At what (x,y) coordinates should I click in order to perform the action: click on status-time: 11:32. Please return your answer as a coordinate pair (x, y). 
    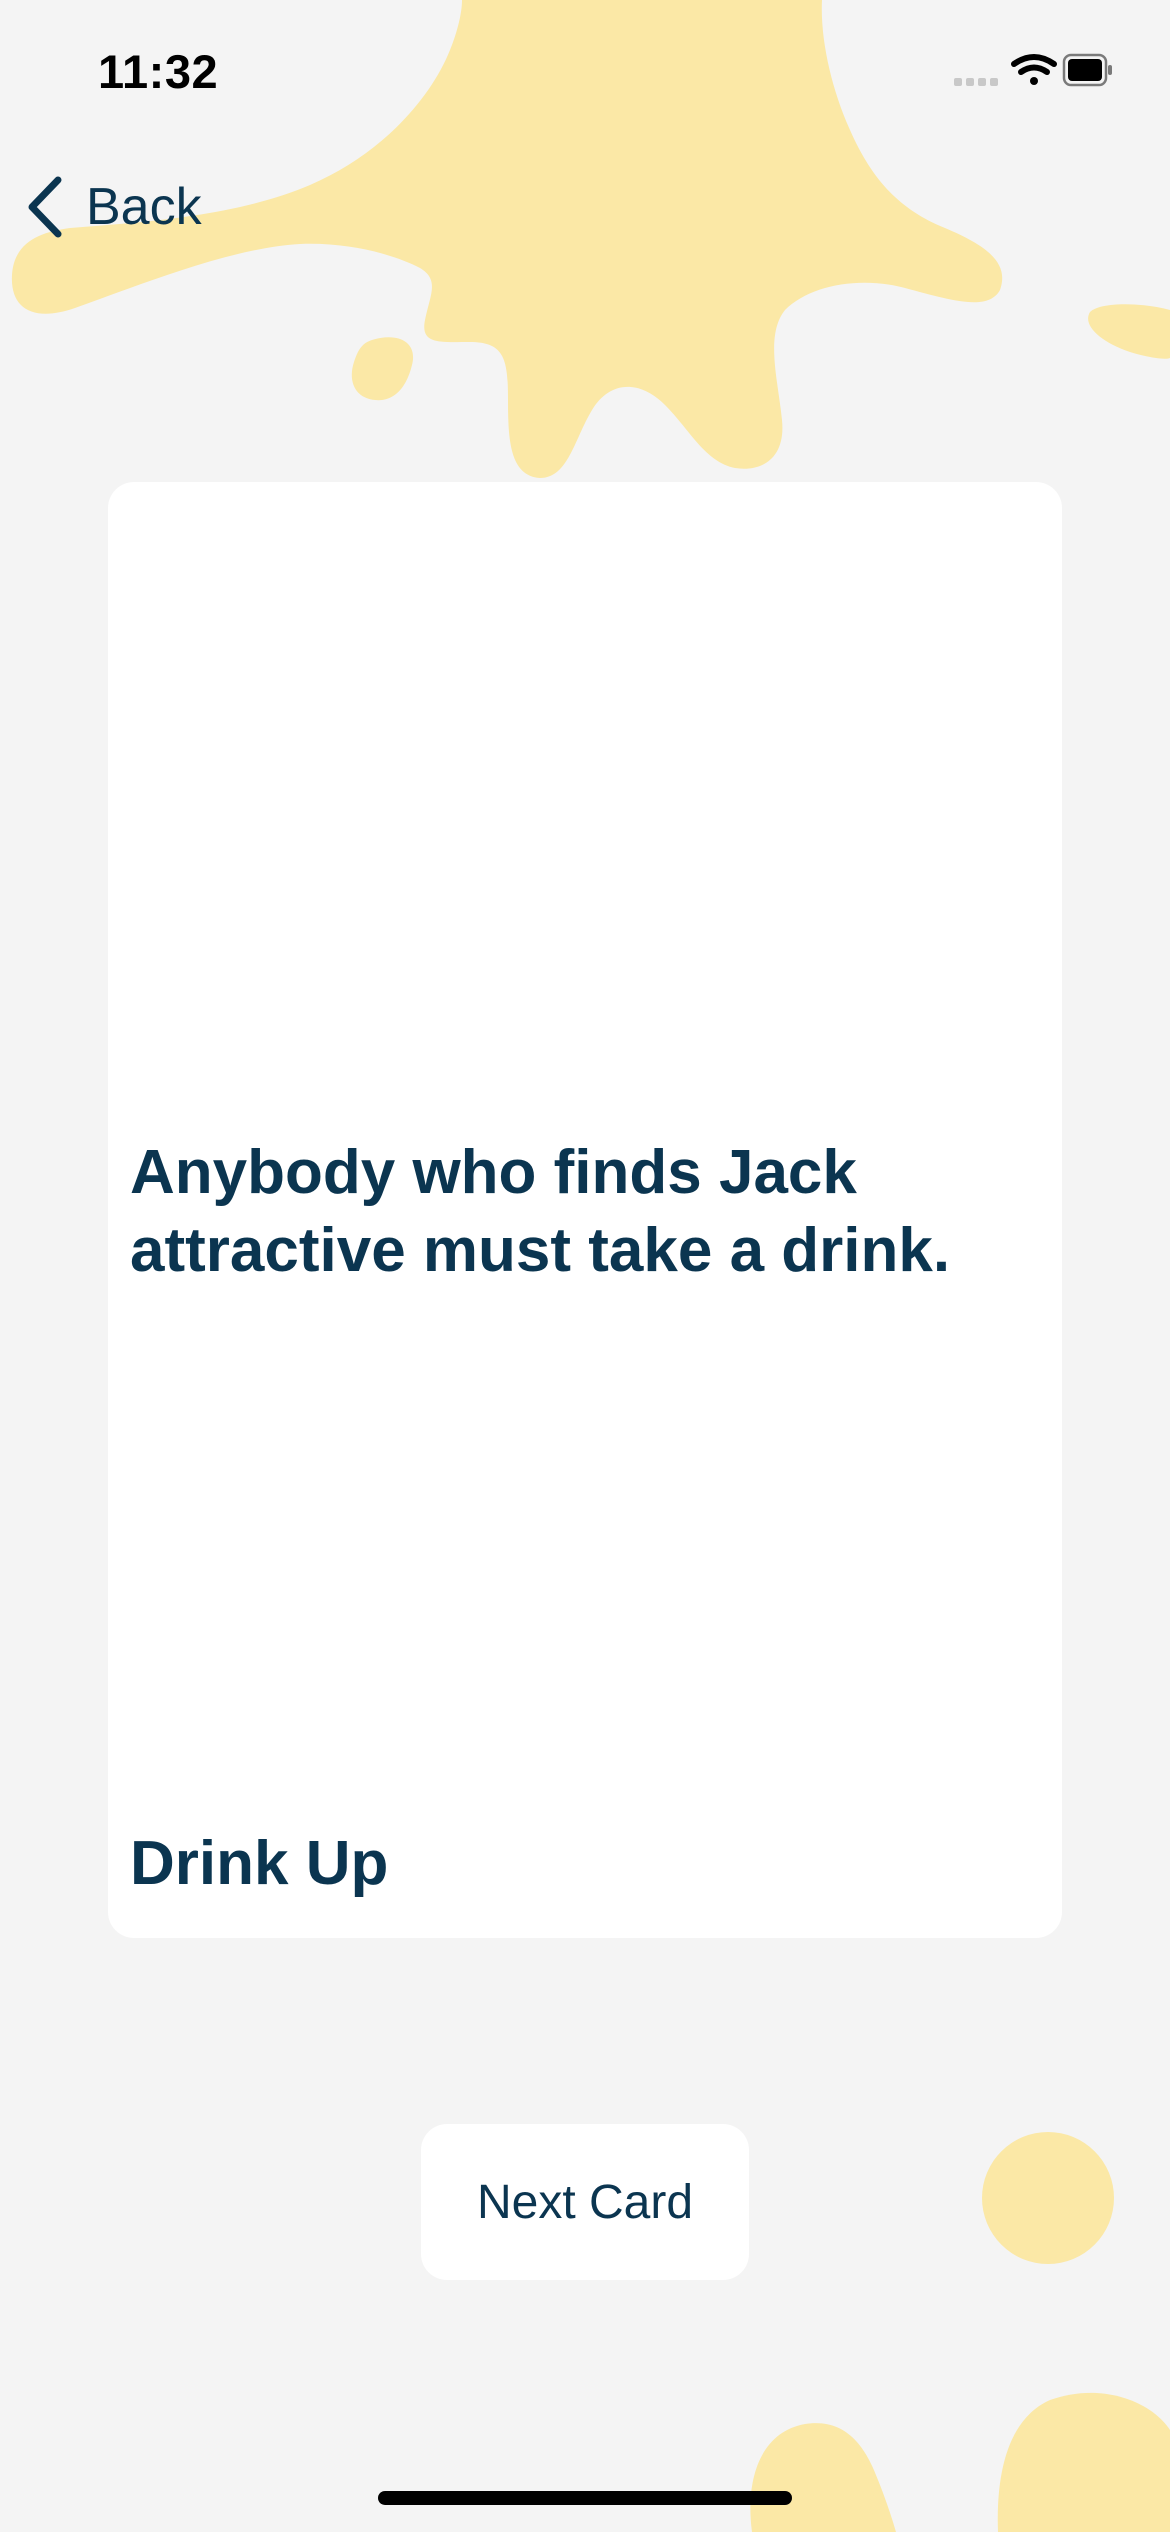
    Looking at the image, I should click on (158, 71).